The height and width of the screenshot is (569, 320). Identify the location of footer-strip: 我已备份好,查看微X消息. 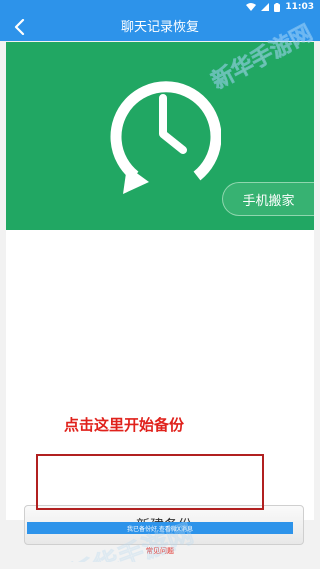
(160, 528).